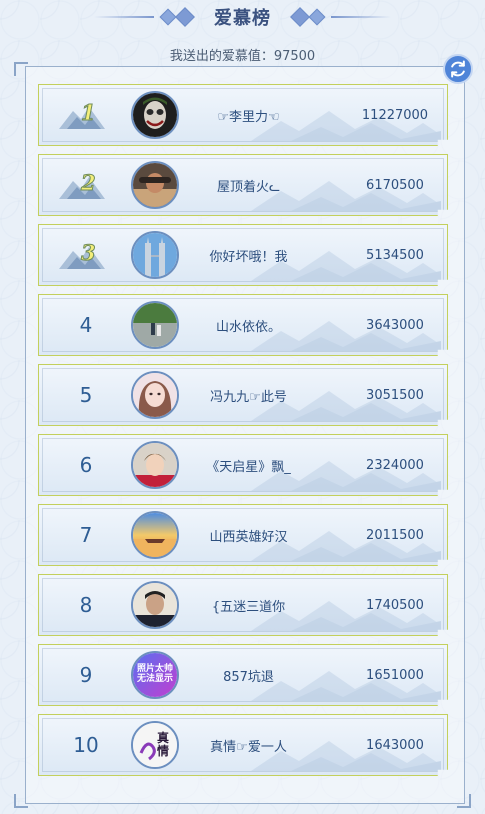 This screenshot has width=485, height=814. I want to click on title-bar: 爱慕榜, so click(242, 17).